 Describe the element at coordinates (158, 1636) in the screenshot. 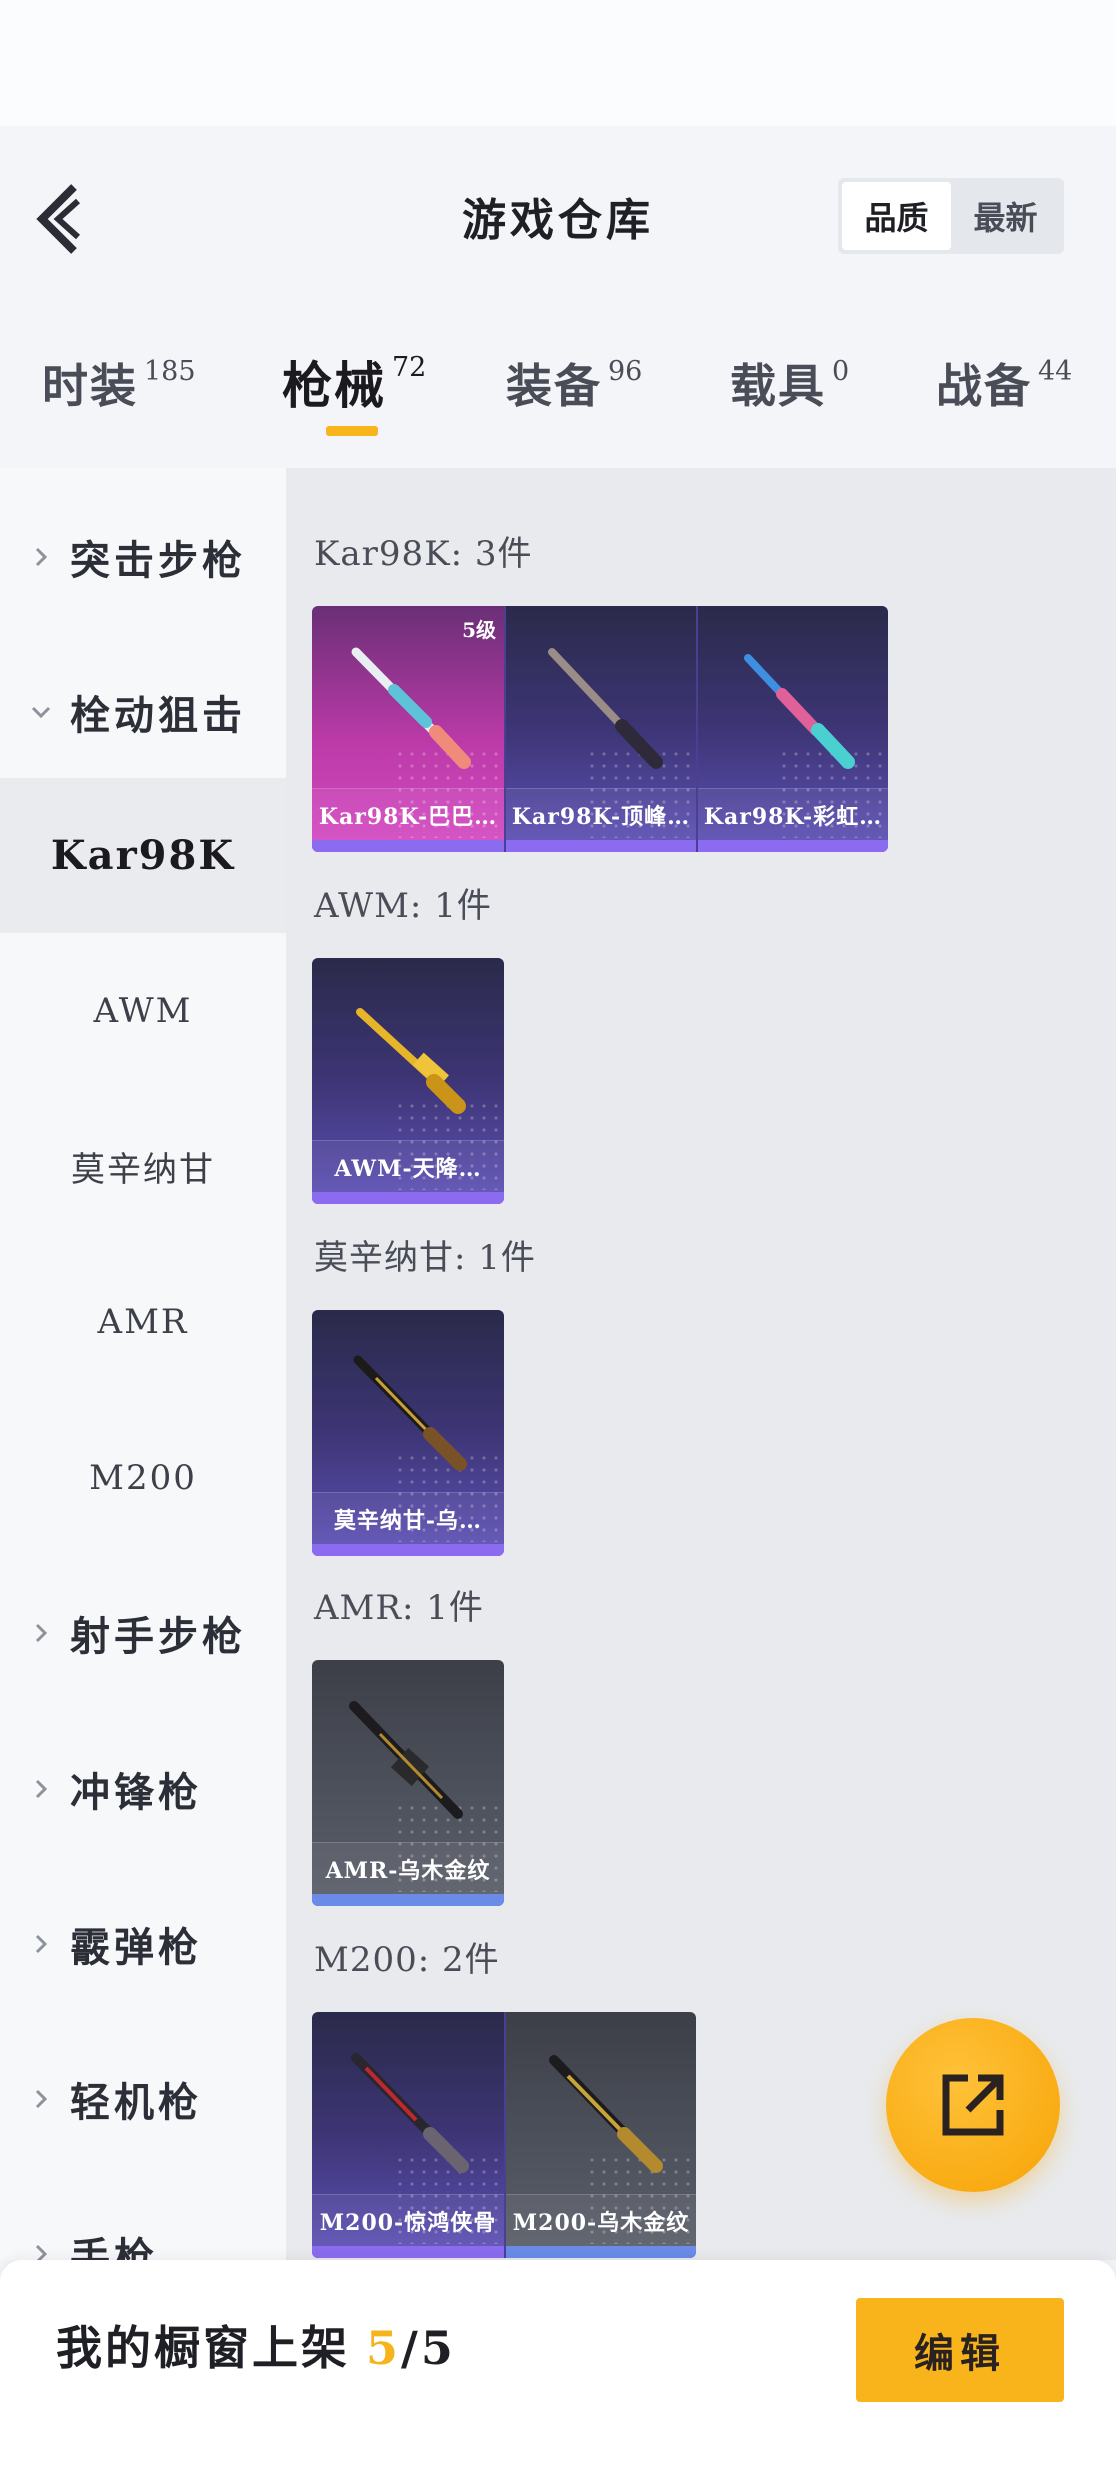

I see `sidebar-item-label: 射手步枪` at that location.